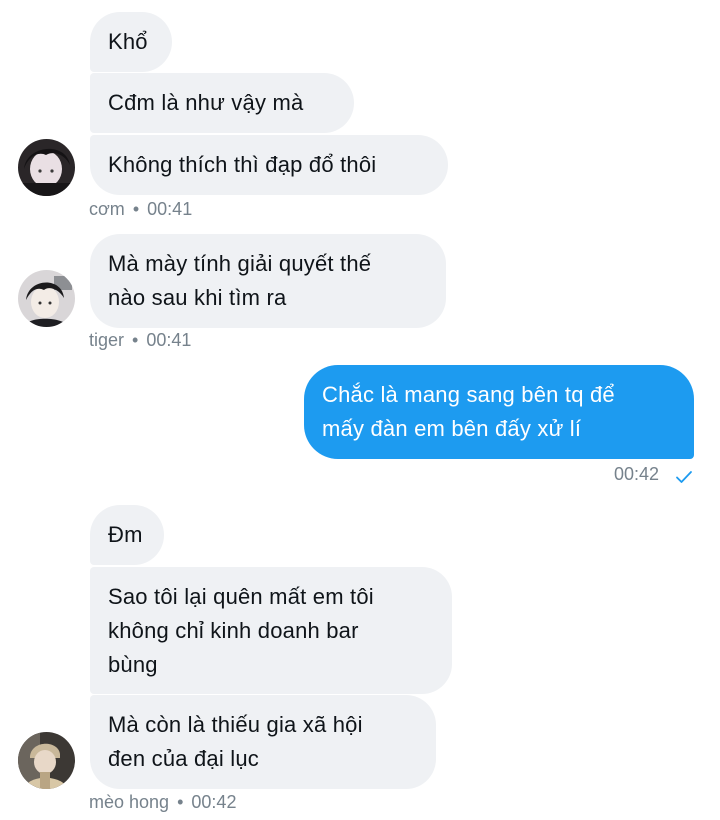 This screenshot has width=720, height=820. Describe the element at coordinates (107, 340) in the screenshot. I see `sender-name: tiger` at that location.